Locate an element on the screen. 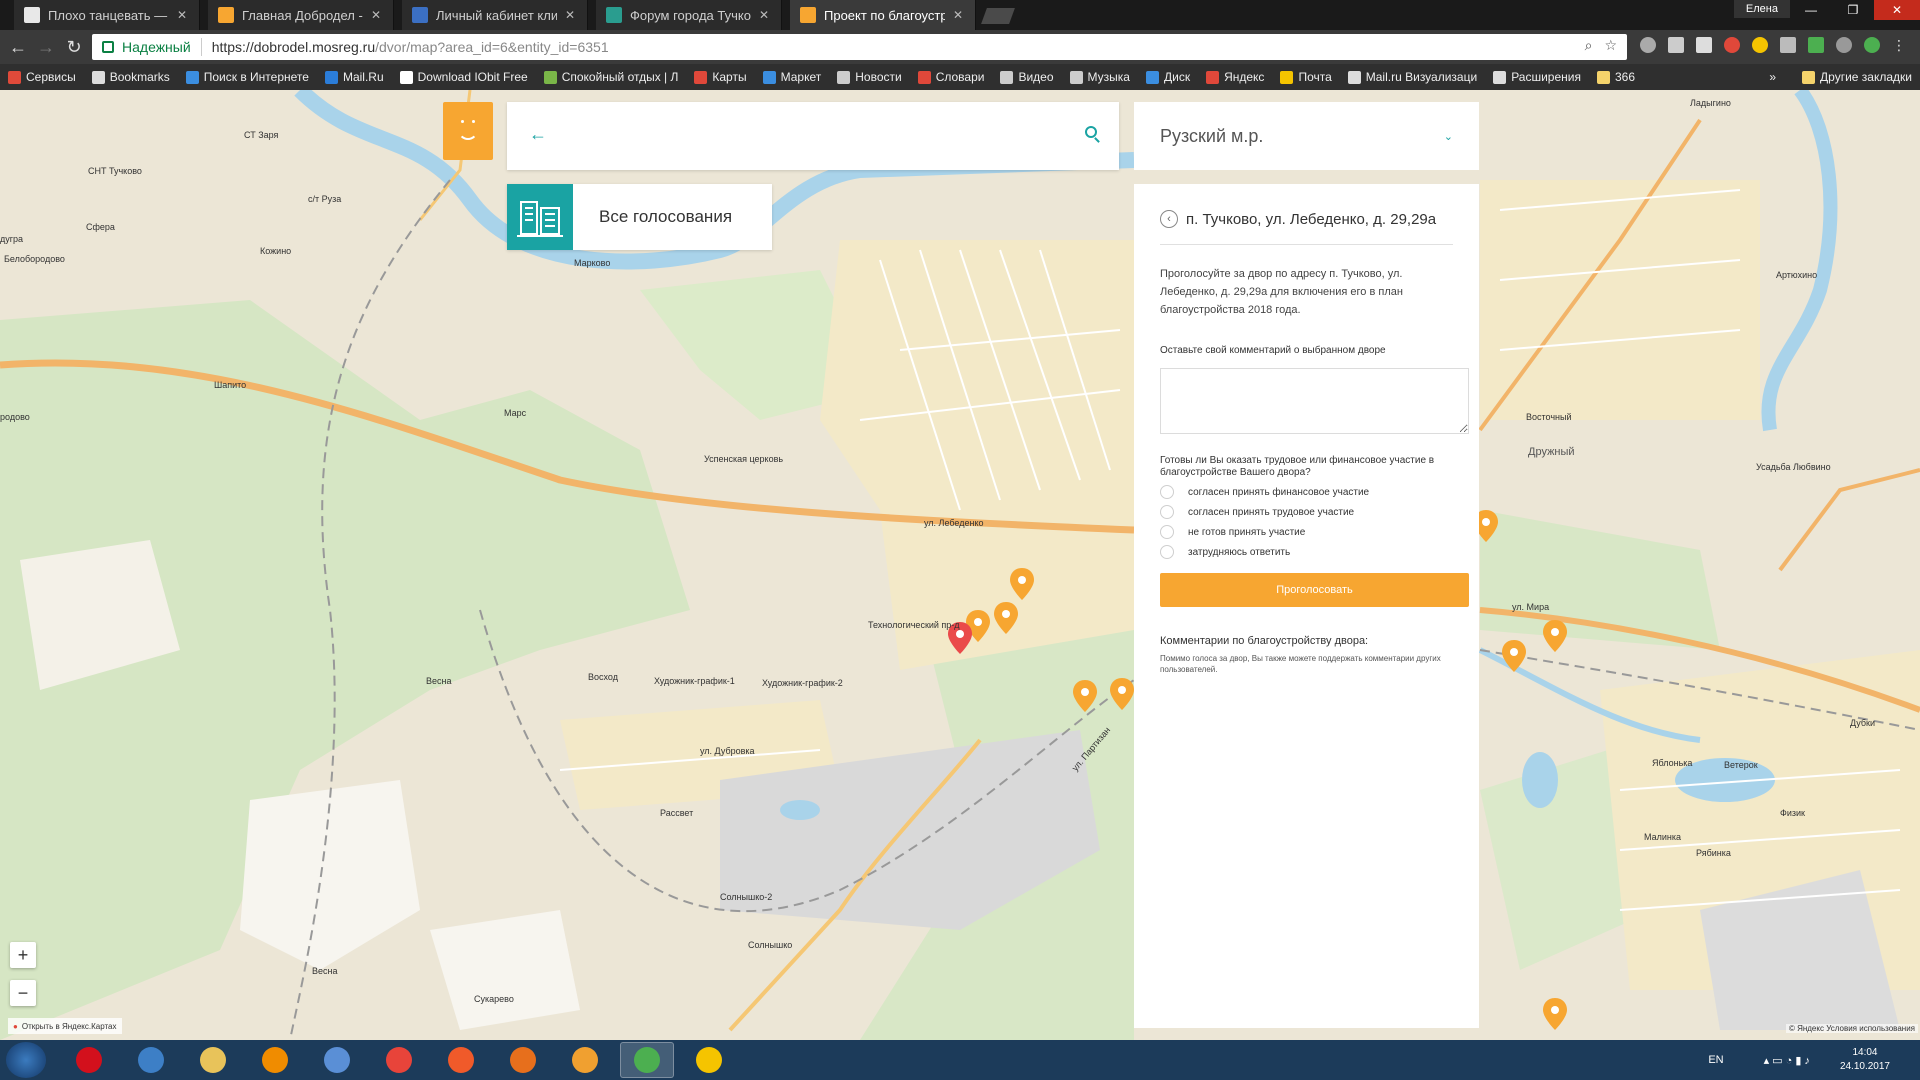 This screenshot has width=1920, height=1080. all-votes-link: Все голосования is located at coordinates (639, 217).